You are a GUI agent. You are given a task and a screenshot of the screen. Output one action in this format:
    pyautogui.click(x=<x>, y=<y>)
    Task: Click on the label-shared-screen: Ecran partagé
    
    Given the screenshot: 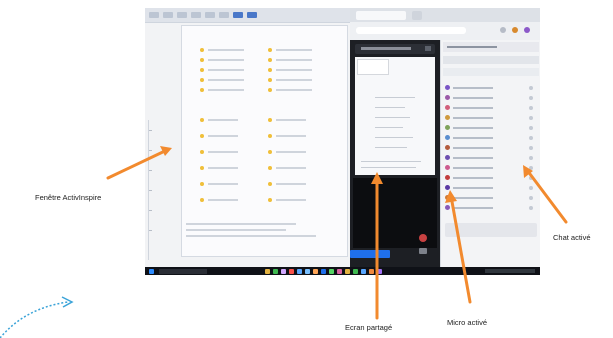 What is the action you would take?
    pyautogui.click(x=369, y=327)
    